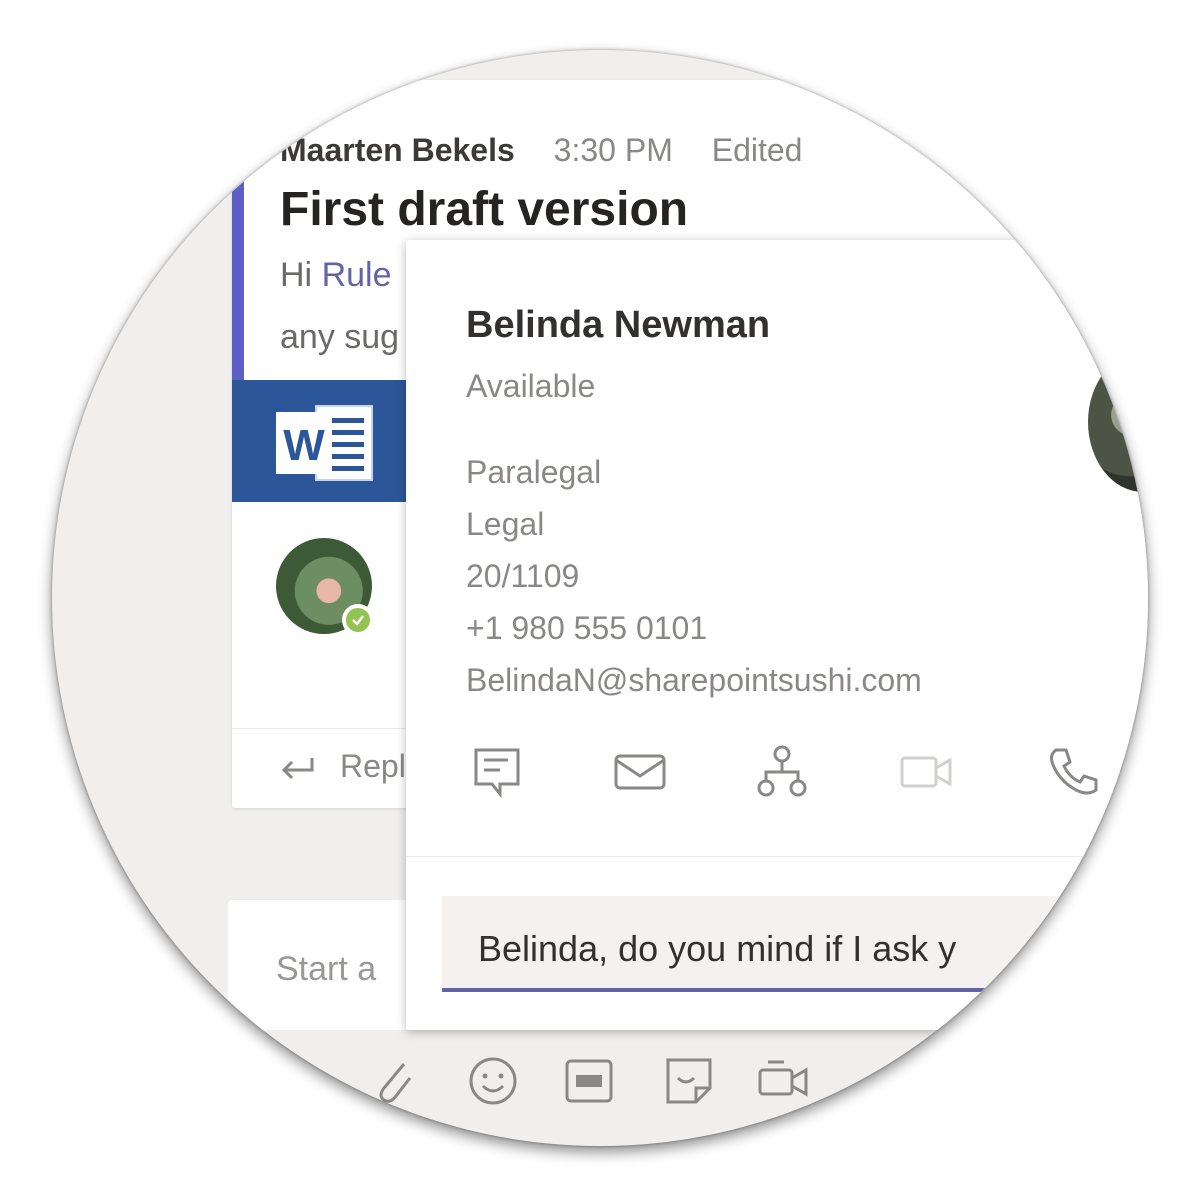 The image size is (1199, 1195). I want to click on profile-email: BelindaN@sharepointsushi.com, so click(694, 680).